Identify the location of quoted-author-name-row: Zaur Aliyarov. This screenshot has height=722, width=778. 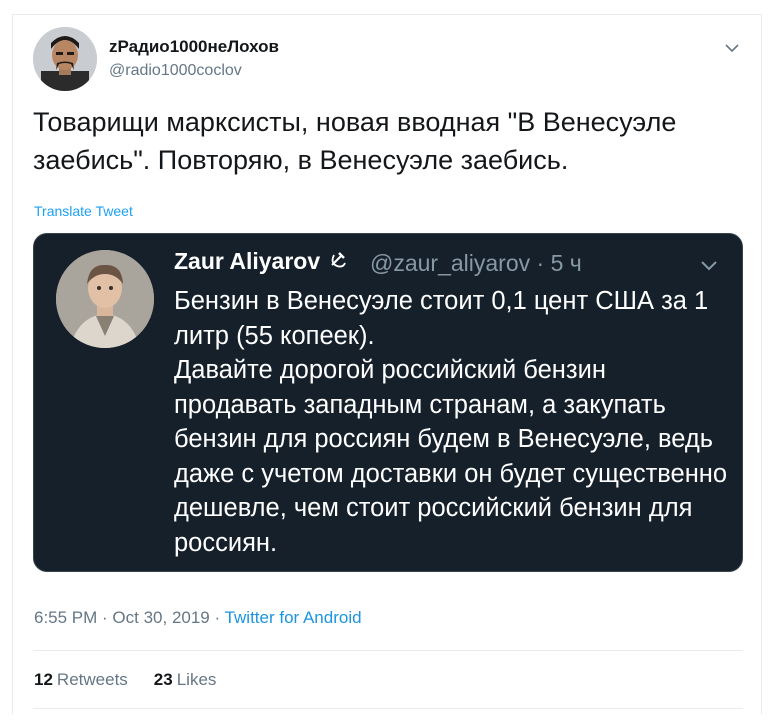
(261, 261).